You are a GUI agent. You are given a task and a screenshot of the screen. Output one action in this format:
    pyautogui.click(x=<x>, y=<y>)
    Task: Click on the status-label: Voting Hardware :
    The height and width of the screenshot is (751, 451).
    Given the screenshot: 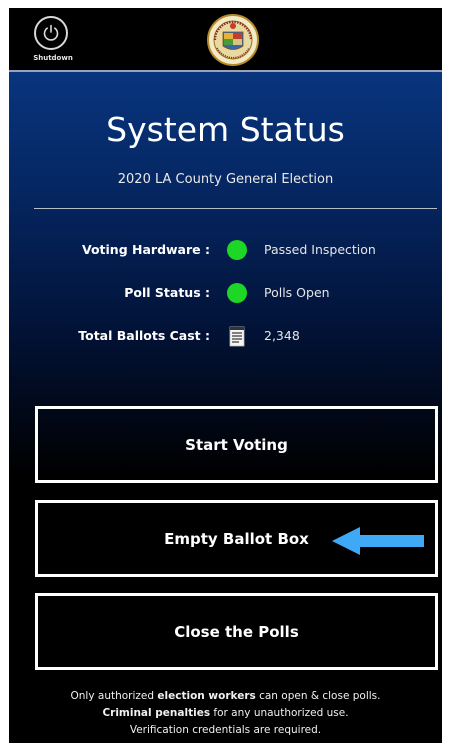 What is the action you would take?
    pyautogui.click(x=145, y=249)
    